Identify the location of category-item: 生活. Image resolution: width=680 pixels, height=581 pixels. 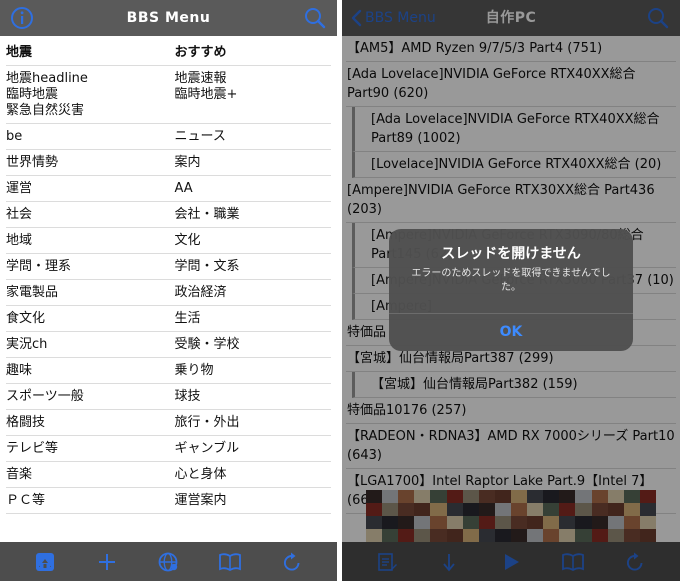
(250, 318).